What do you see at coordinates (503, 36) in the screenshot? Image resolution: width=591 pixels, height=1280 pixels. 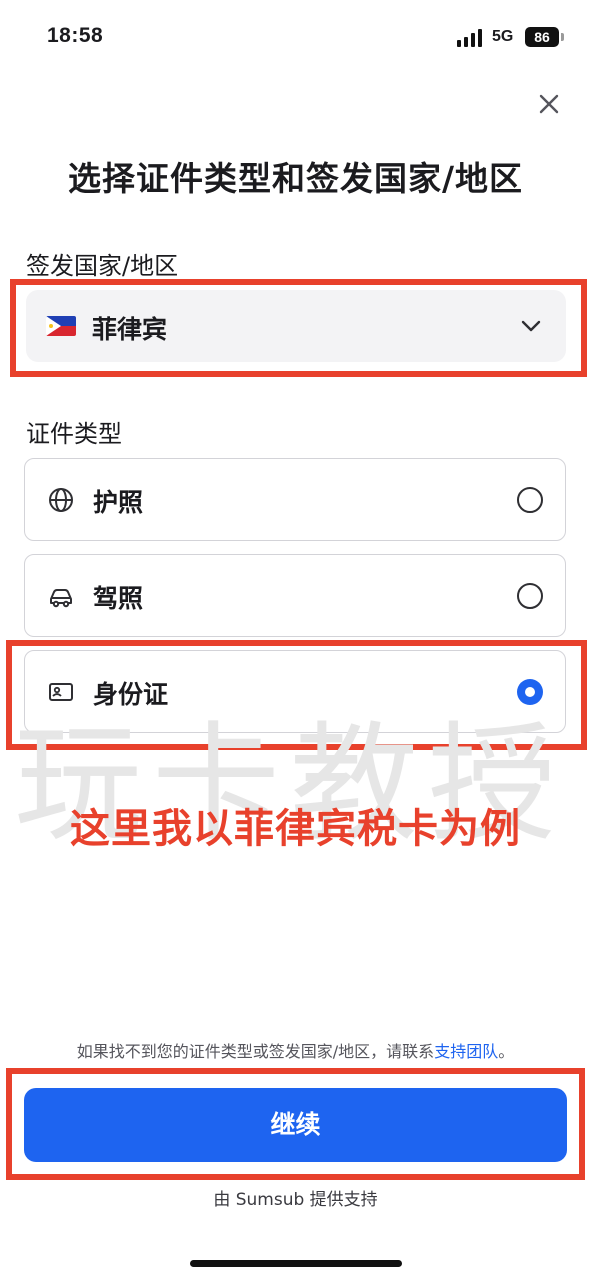 I see `network-type: 5G` at bounding box center [503, 36].